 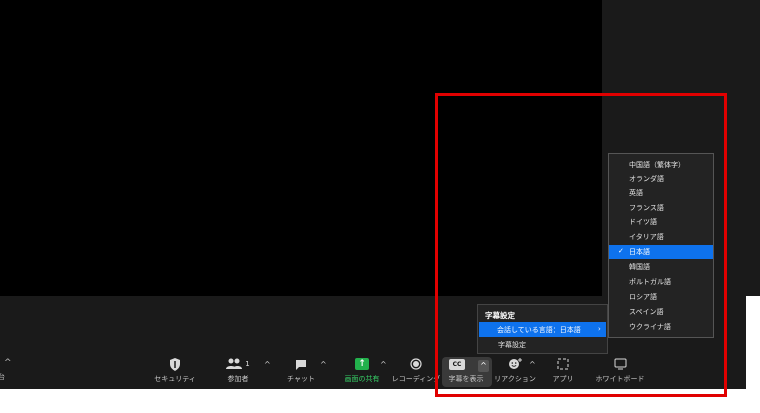 What do you see at coordinates (238, 379) in the screenshot?
I see `participants-label: 参加者` at bounding box center [238, 379].